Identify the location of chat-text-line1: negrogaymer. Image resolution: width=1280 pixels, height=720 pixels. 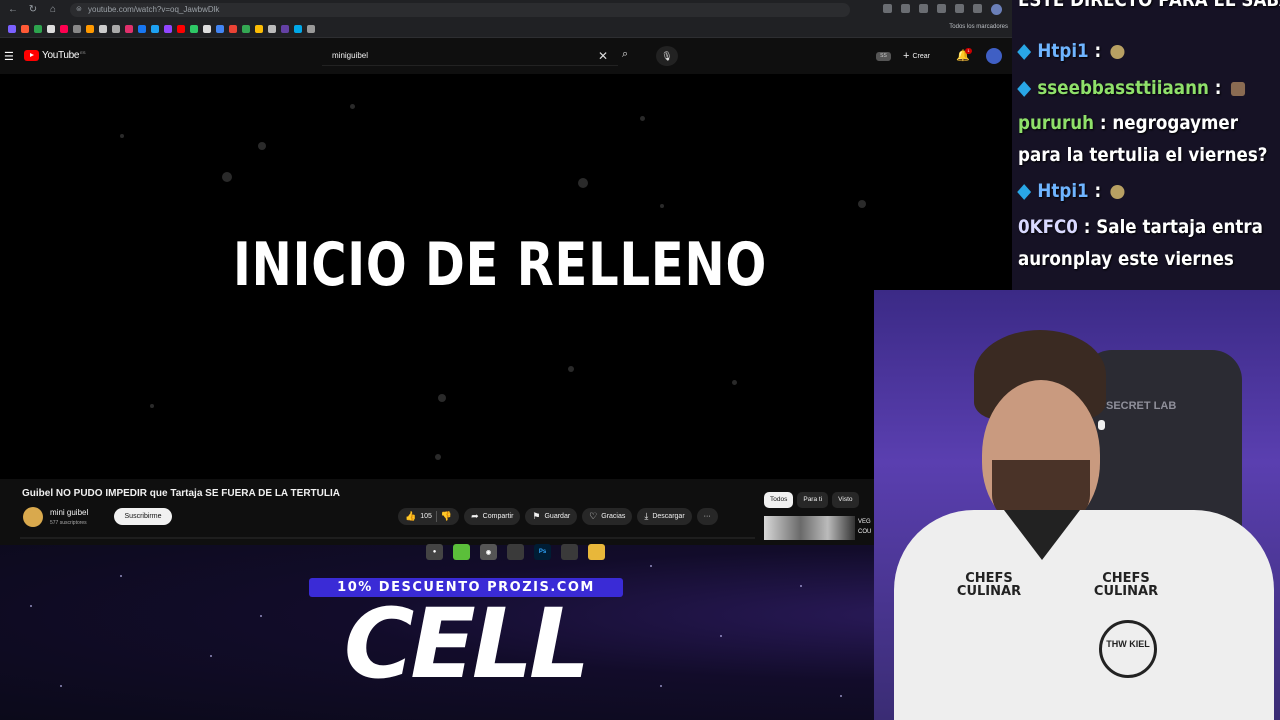
(1175, 123).